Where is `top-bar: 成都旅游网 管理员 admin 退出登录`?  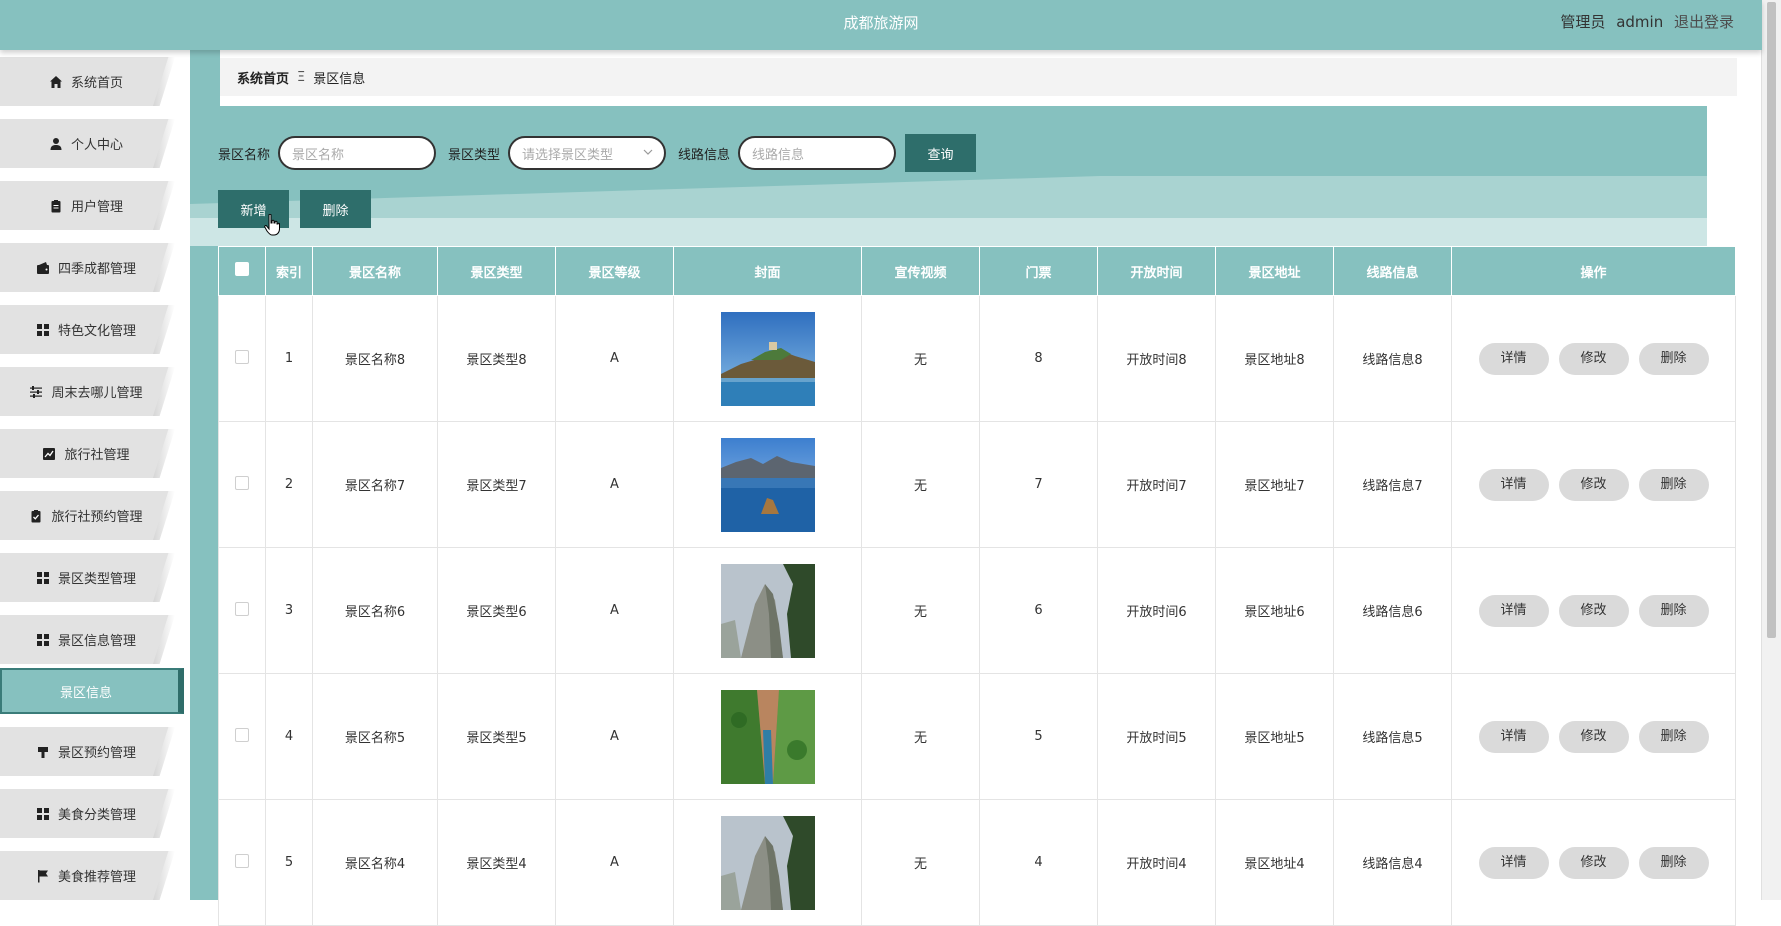 top-bar: 成都旅游网 管理员 admin 退出登录 is located at coordinates (881, 25).